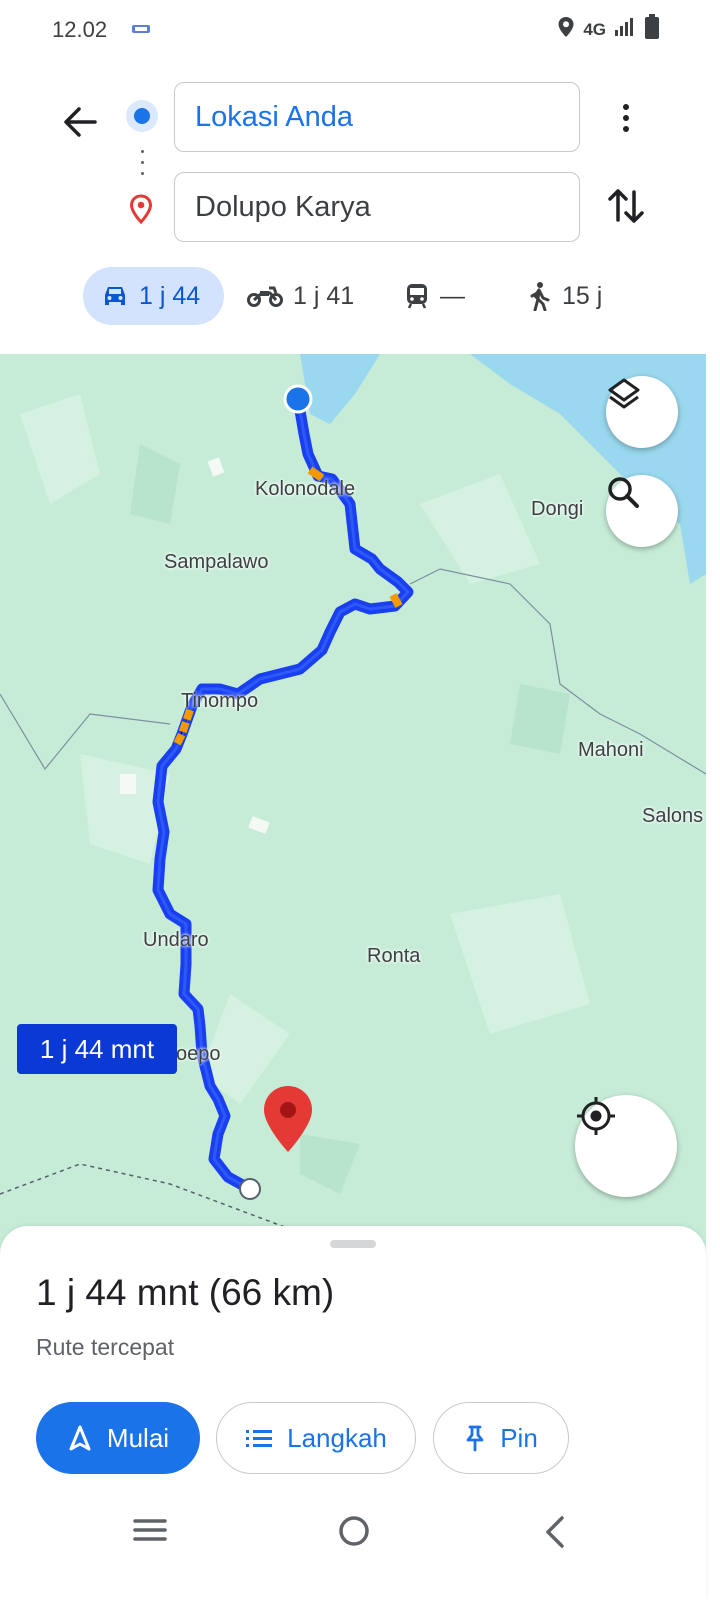 The image size is (720, 1600). I want to click on my-location-button, so click(626, 1146).